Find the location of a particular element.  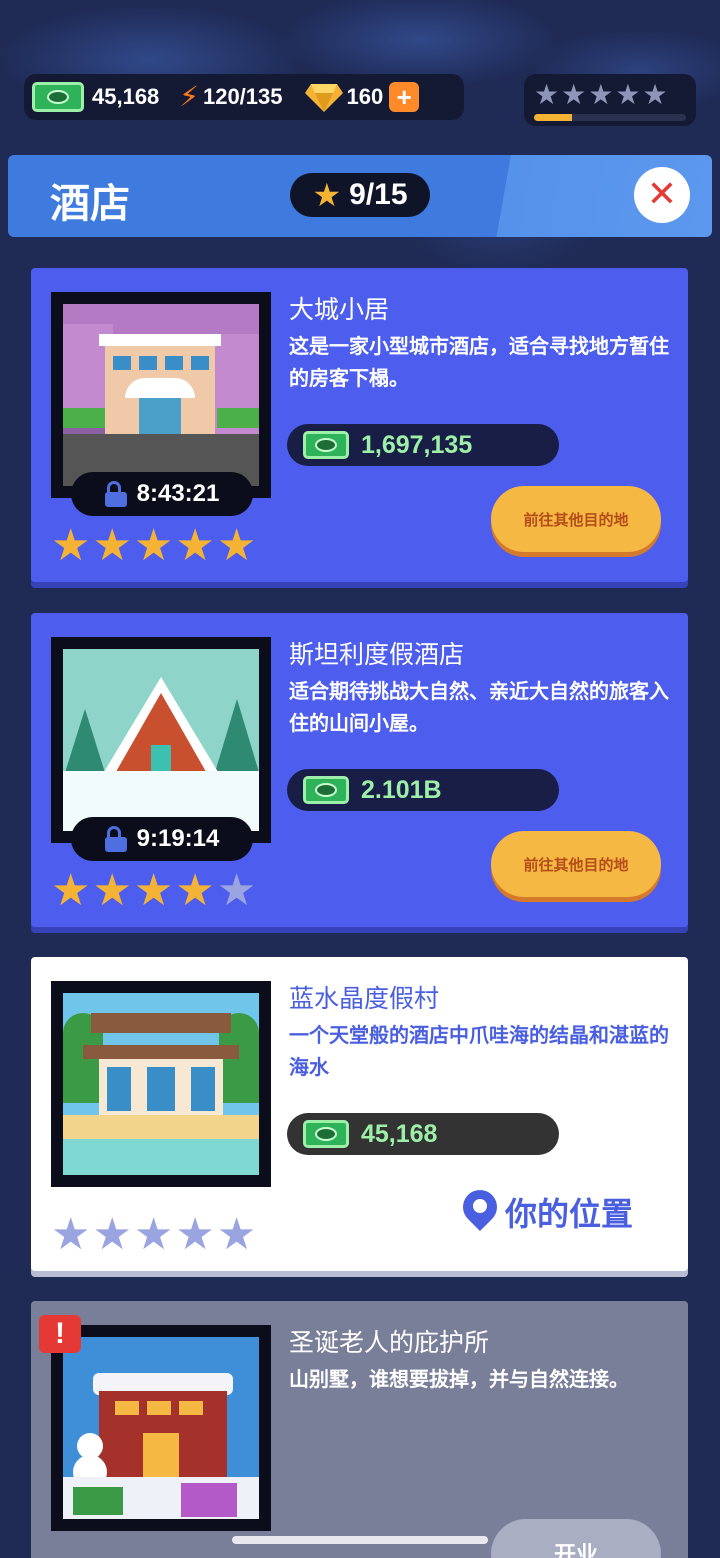

rating-stars: ★ ★ ★ ★ ★ is located at coordinates (610, 95).